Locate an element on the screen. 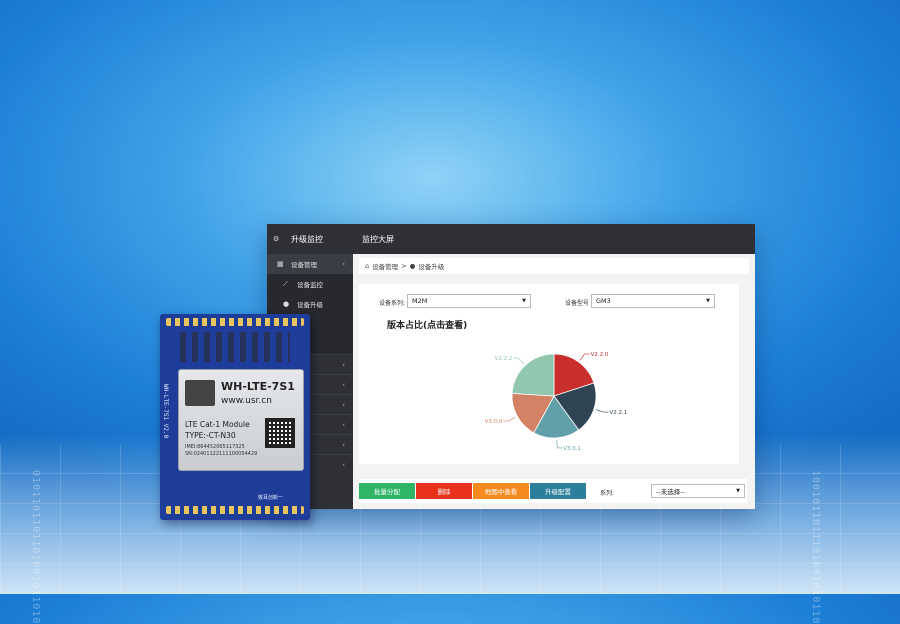 The image size is (900, 624). home-icon: ⌂ is located at coordinates (367, 266).